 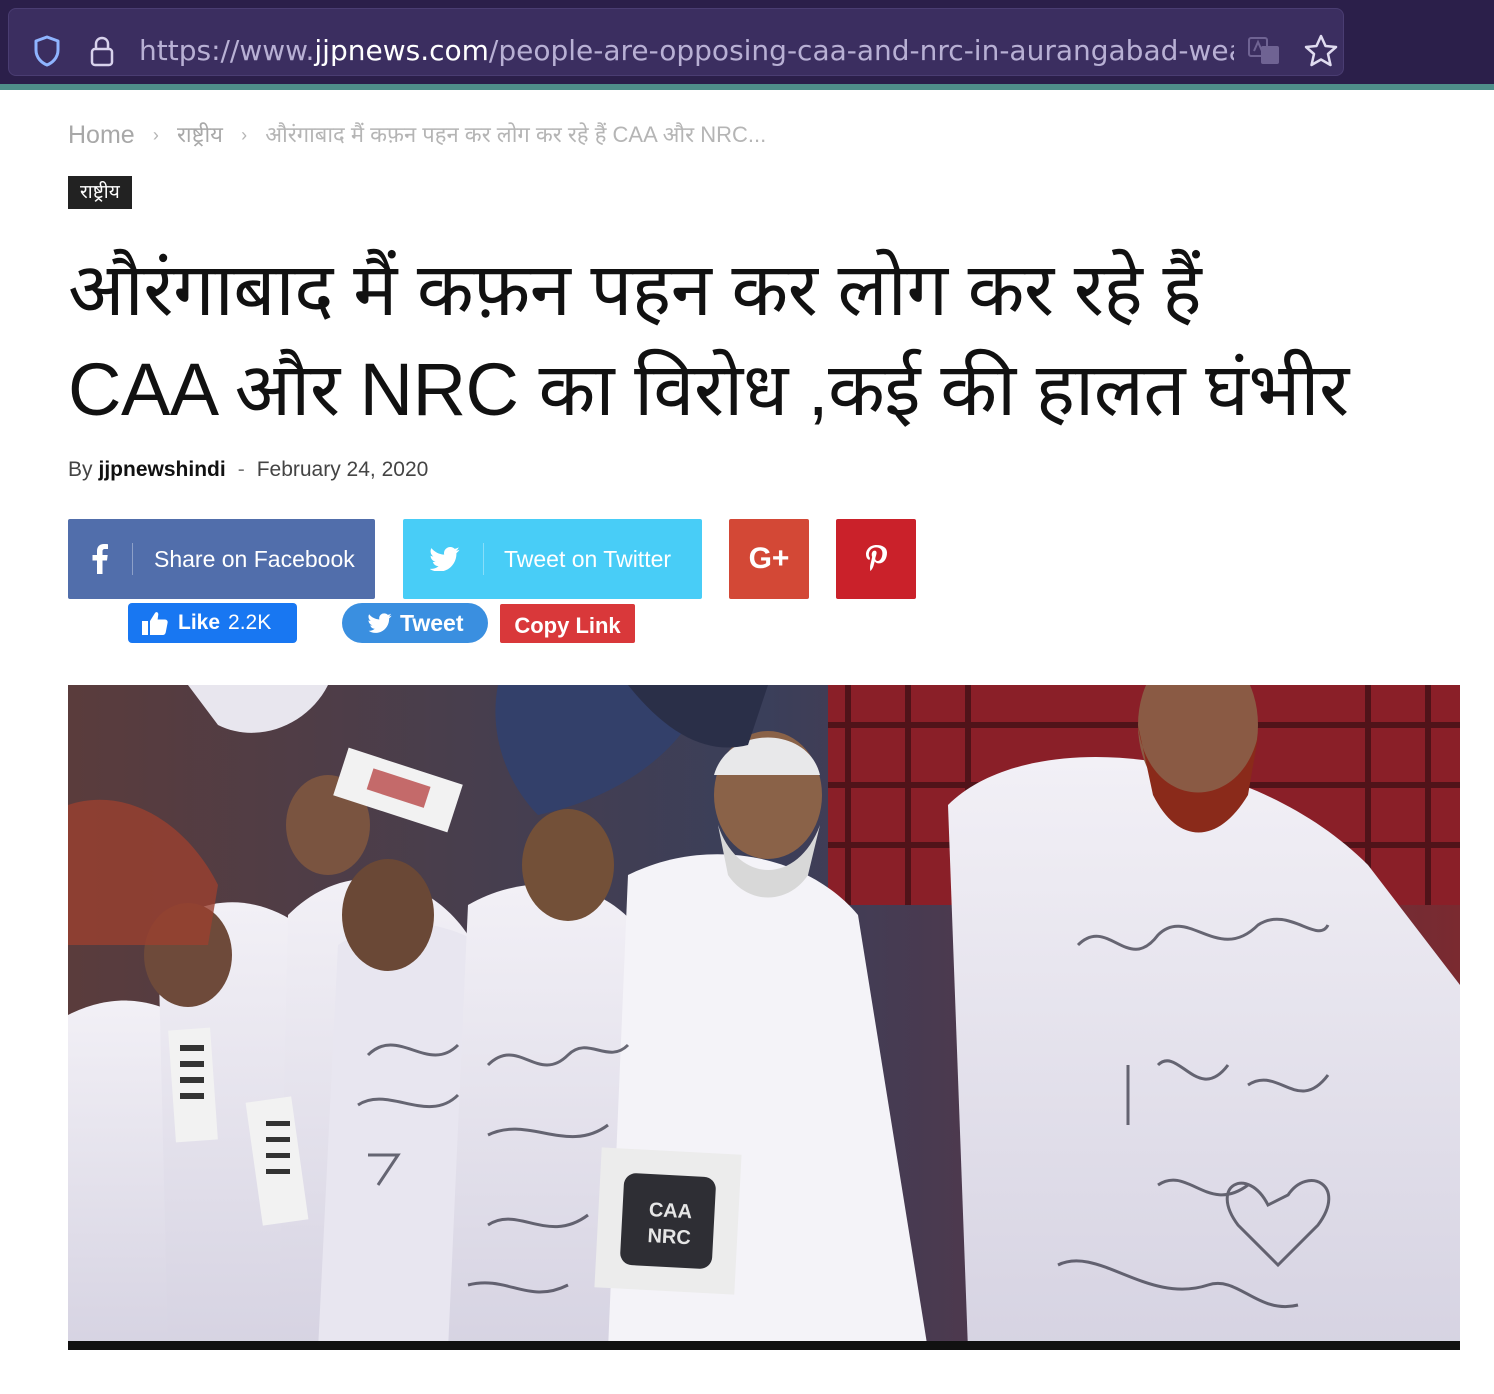 I want to click on gplus-icon: G+, so click(x=769, y=558).